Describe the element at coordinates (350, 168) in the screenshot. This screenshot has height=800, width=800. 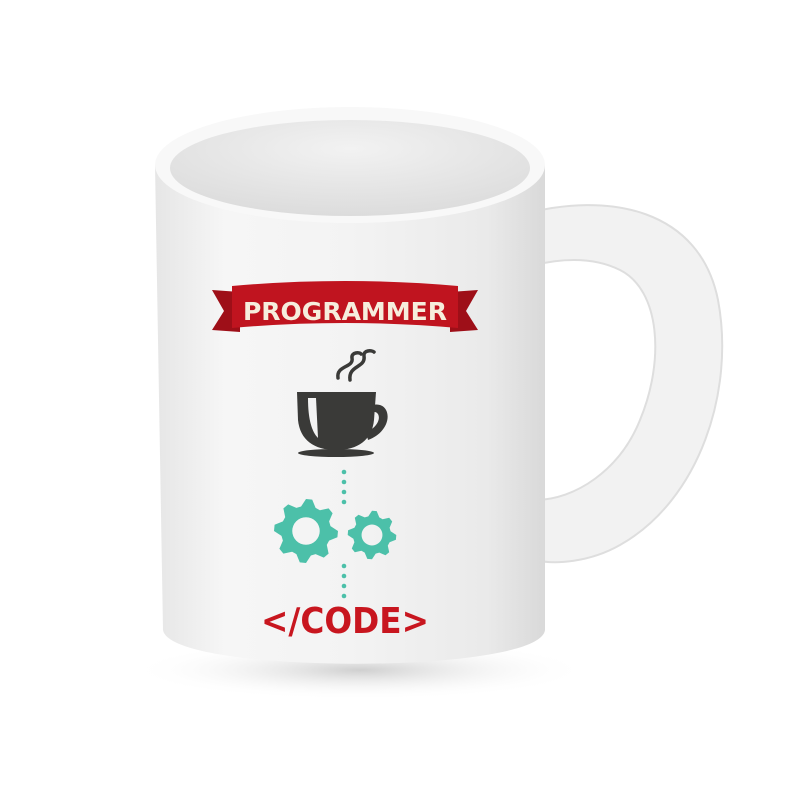
I see `mug-interior` at that location.